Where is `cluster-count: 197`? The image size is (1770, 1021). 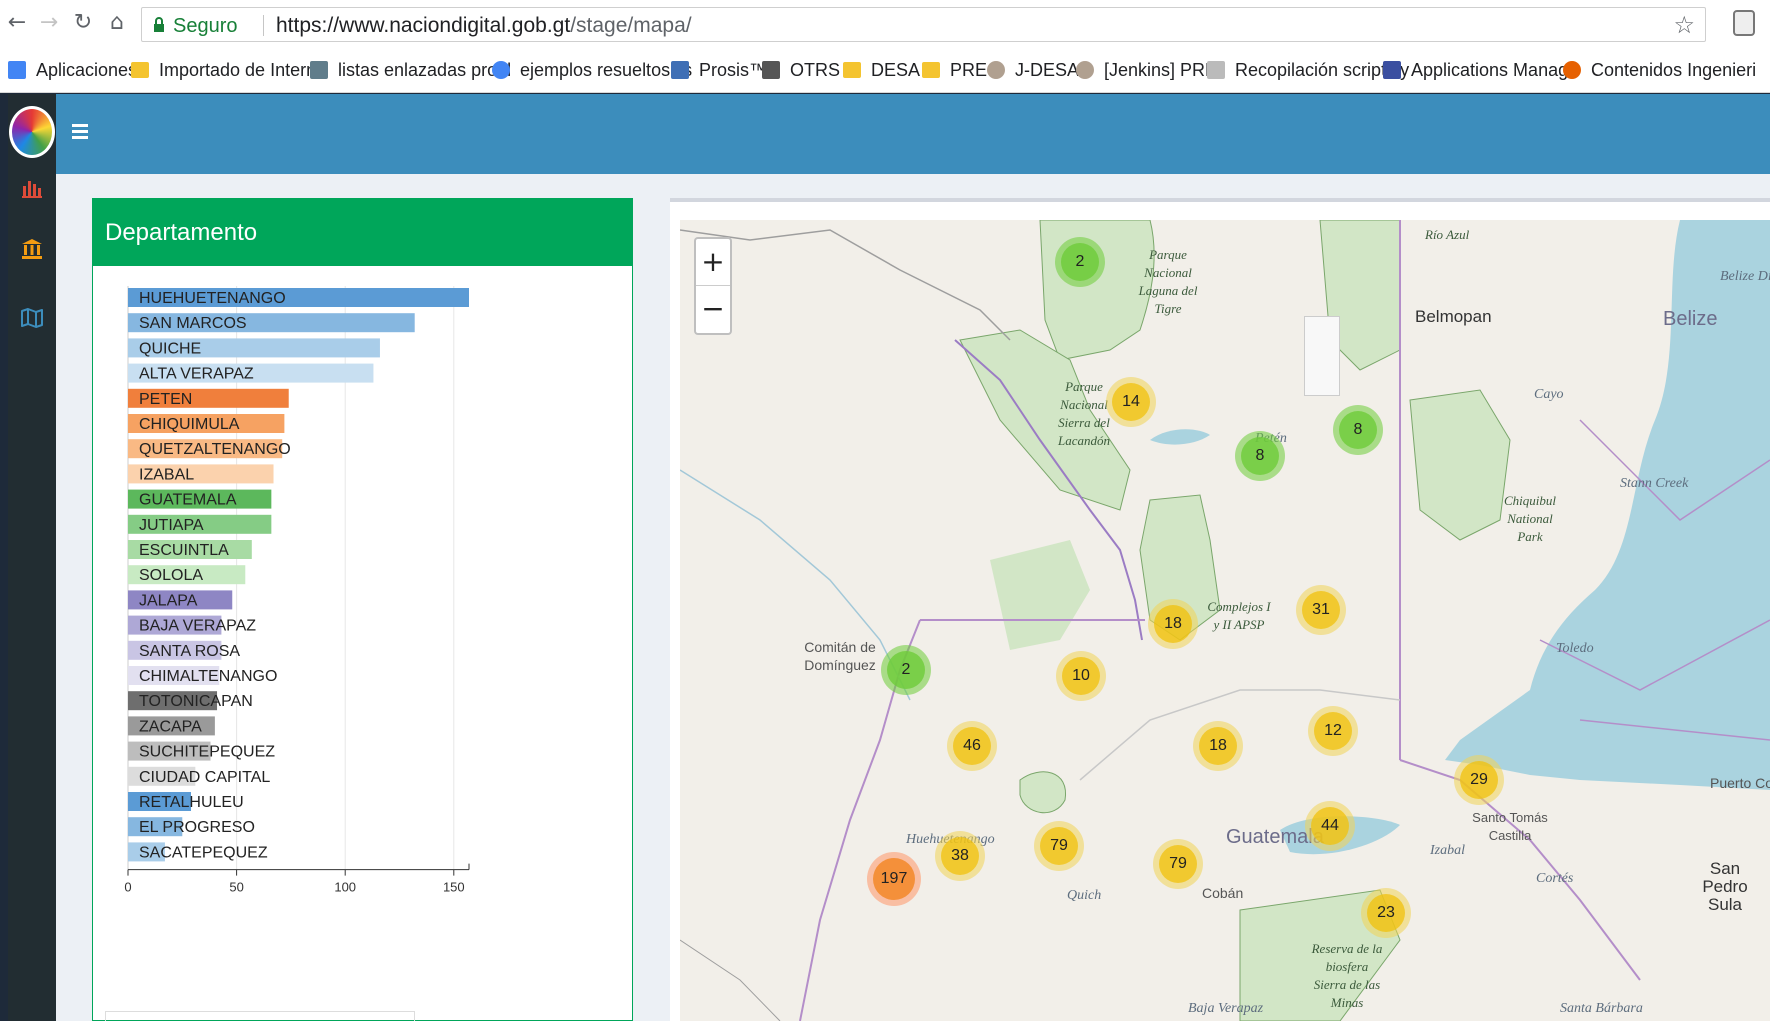
cluster-count: 197 is located at coordinates (894, 879).